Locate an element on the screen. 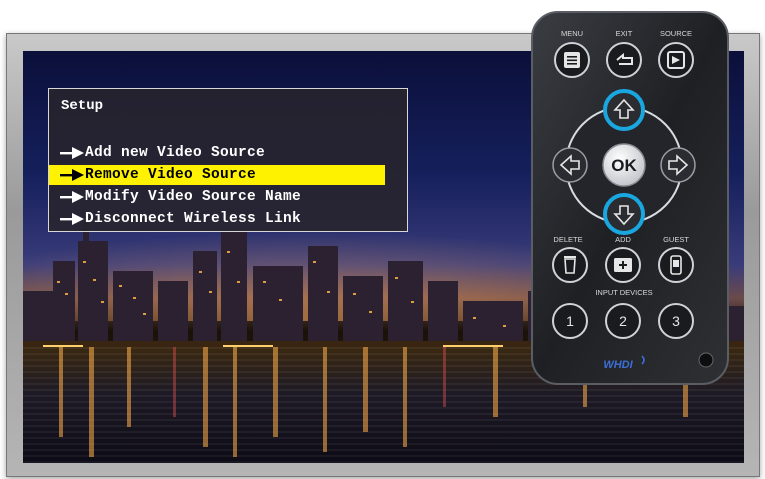 The height and width of the screenshot is (479, 765). osd-item-add-video-source: Add new Video Source is located at coordinates (217, 153).